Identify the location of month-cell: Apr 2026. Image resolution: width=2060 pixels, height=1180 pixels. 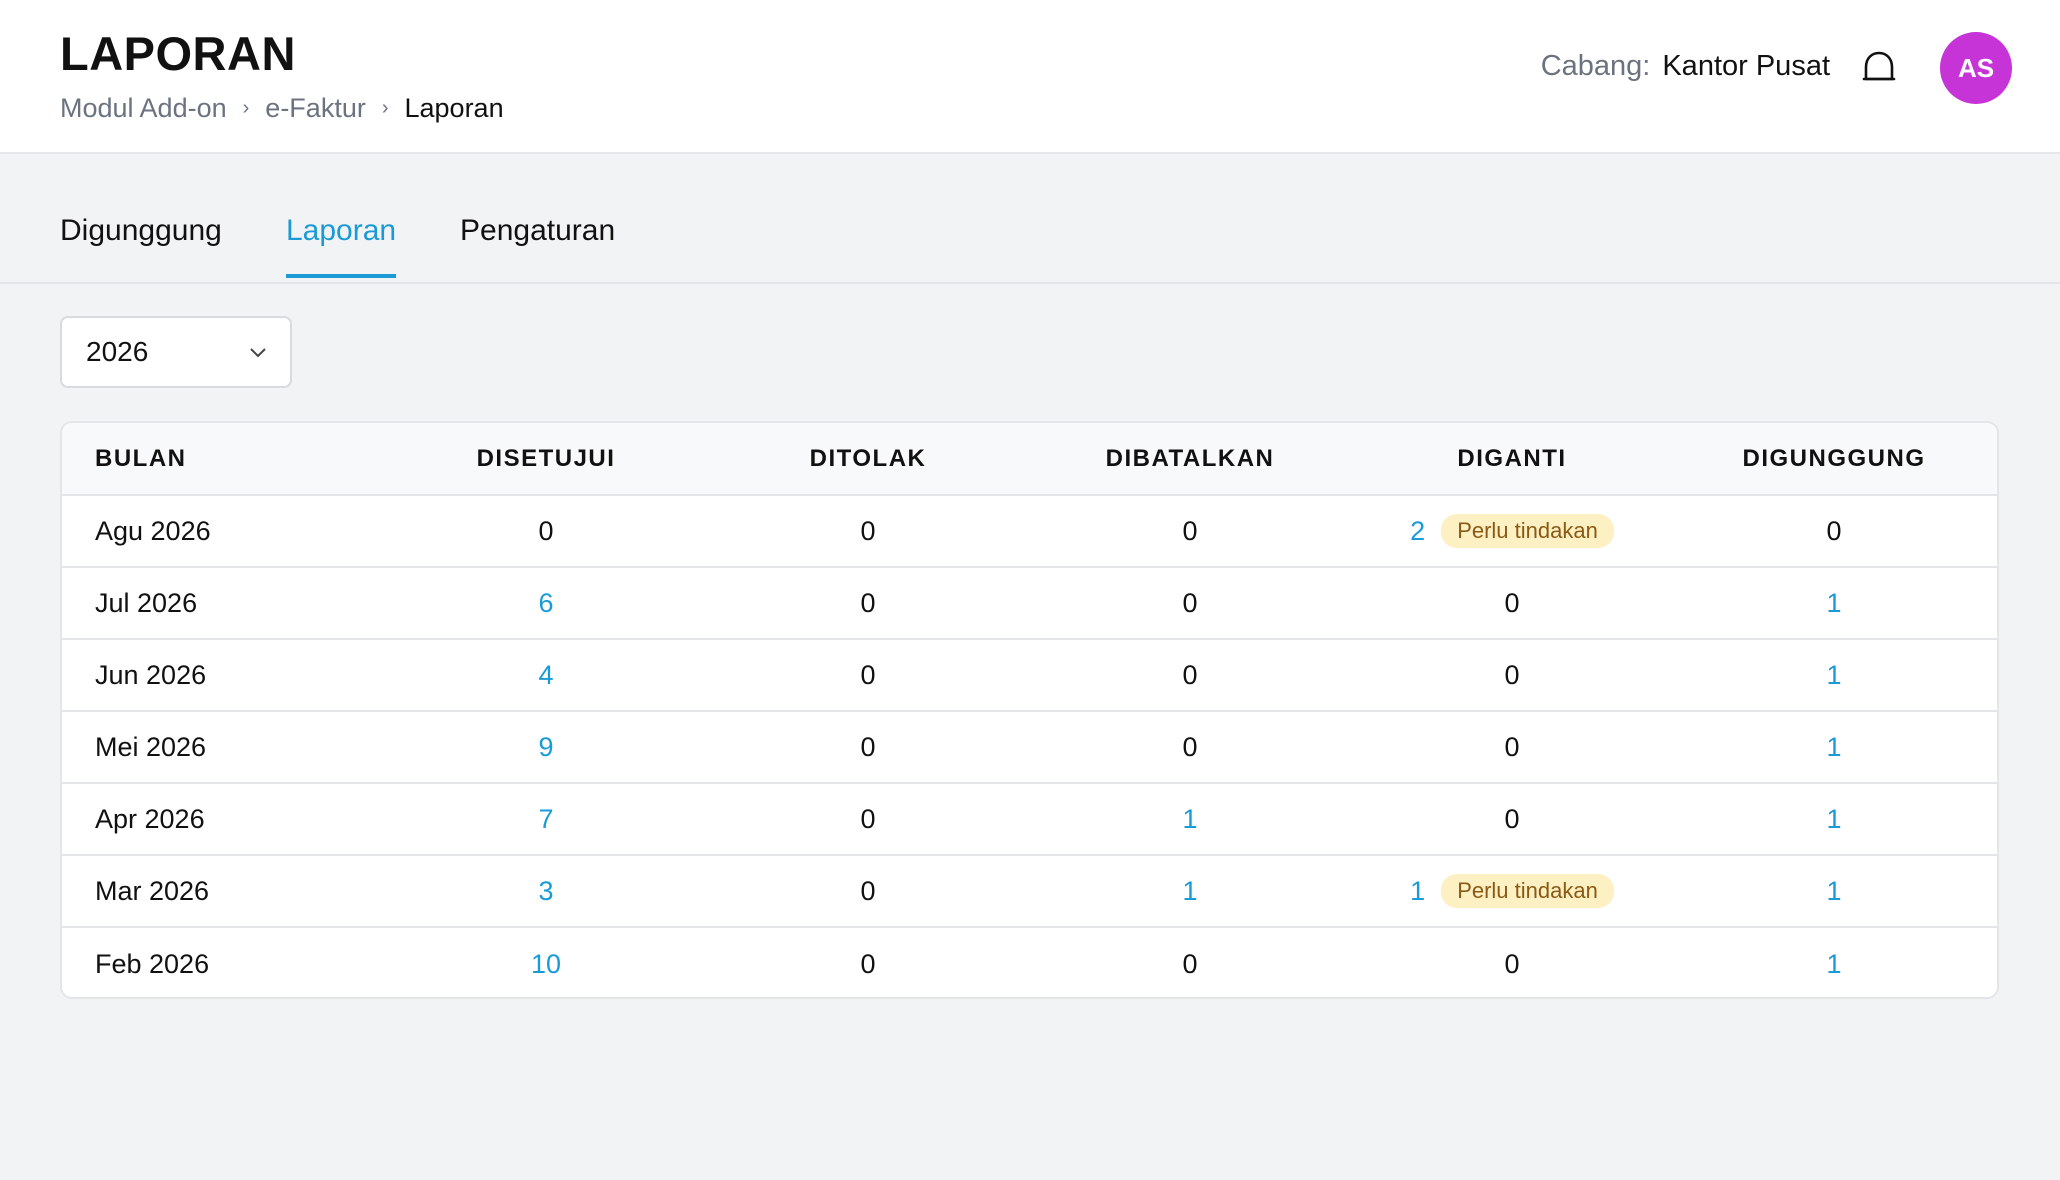
(150, 818).